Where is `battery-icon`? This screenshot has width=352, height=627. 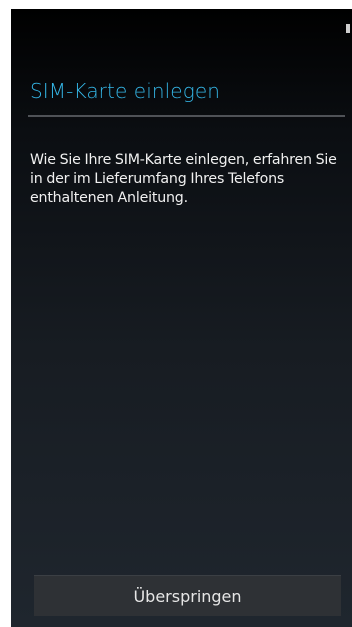
battery-icon is located at coordinates (348, 28).